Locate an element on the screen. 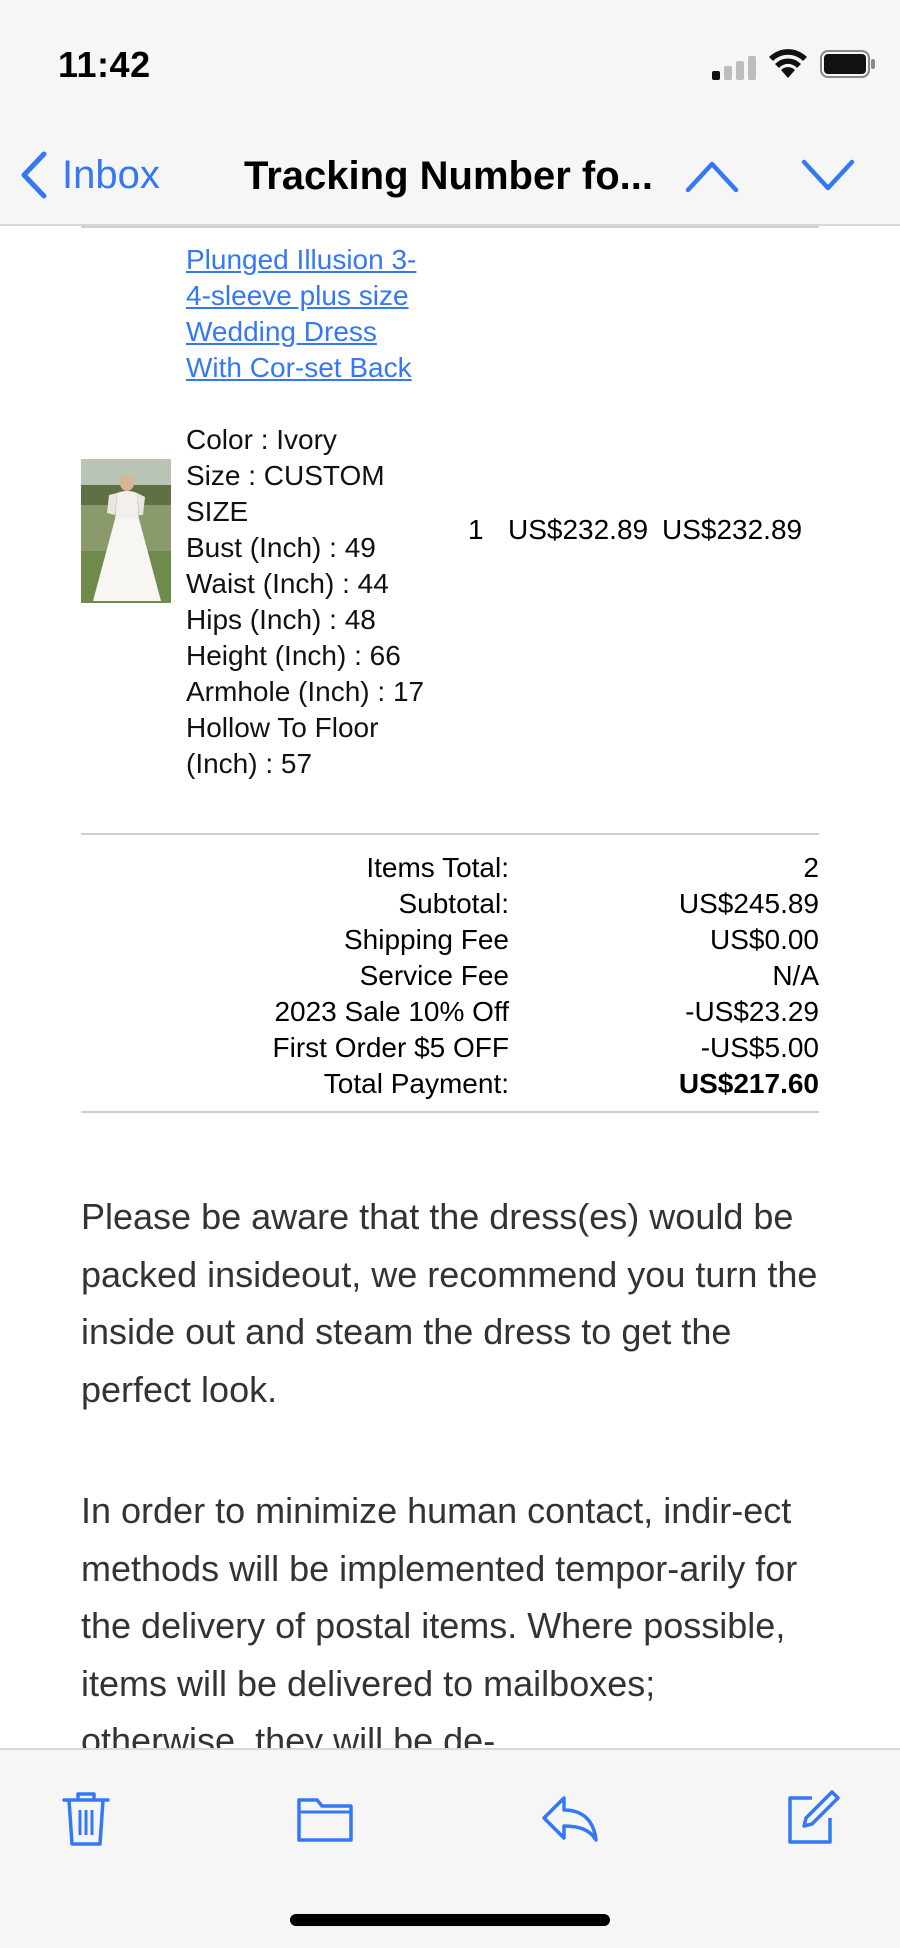  cellular-signal-icon is located at coordinates (734, 68).